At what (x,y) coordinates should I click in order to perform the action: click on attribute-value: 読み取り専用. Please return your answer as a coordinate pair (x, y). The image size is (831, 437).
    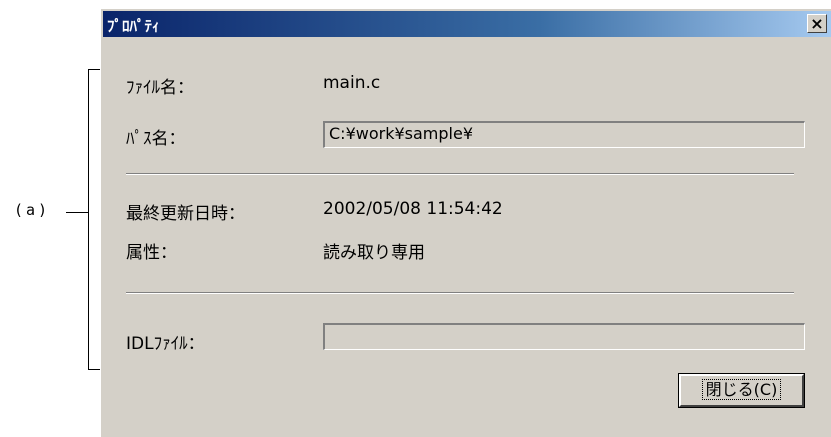
    Looking at the image, I should click on (374, 253).